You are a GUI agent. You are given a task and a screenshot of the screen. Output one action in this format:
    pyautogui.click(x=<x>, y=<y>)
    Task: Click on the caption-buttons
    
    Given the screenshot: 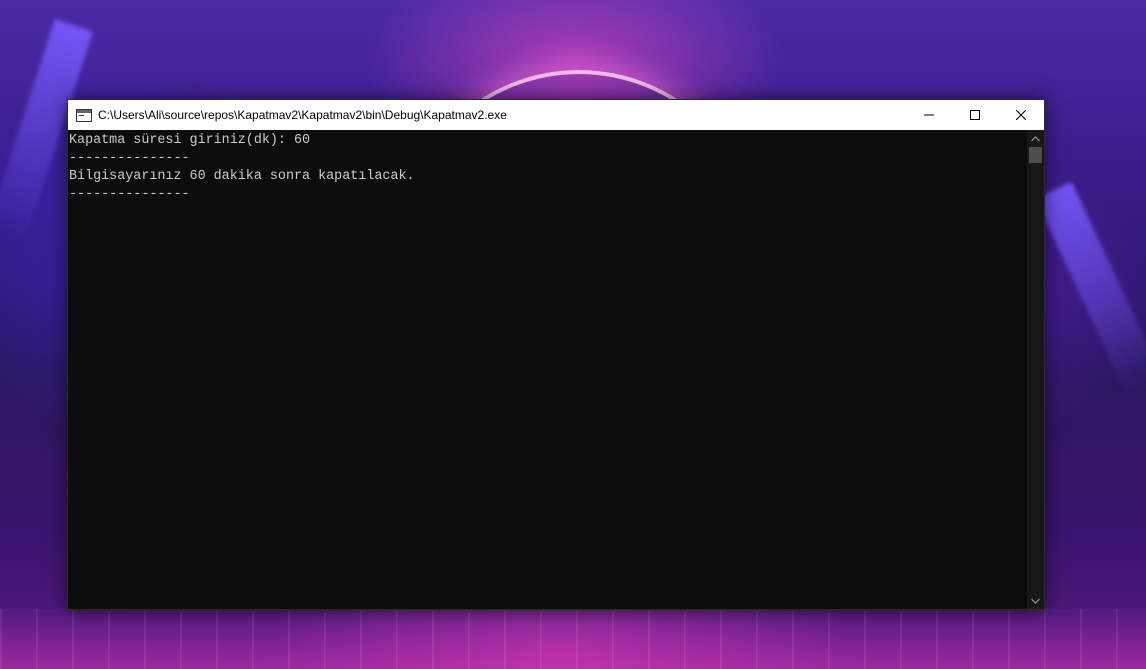 What is the action you would take?
    pyautogui.click(x=975, y=115)
    